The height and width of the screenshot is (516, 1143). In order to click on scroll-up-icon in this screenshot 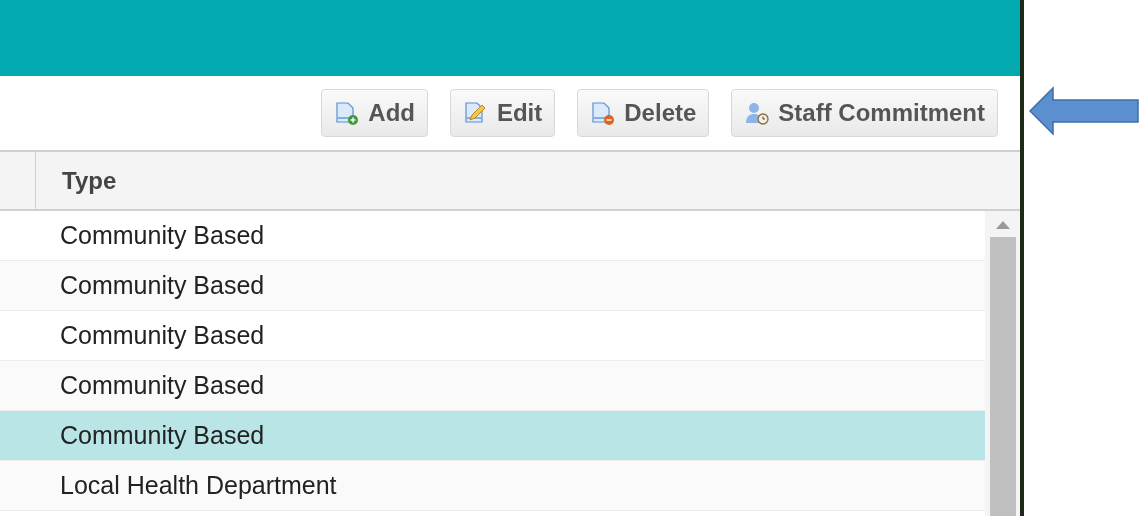, I will do `click(1002, 225)`.